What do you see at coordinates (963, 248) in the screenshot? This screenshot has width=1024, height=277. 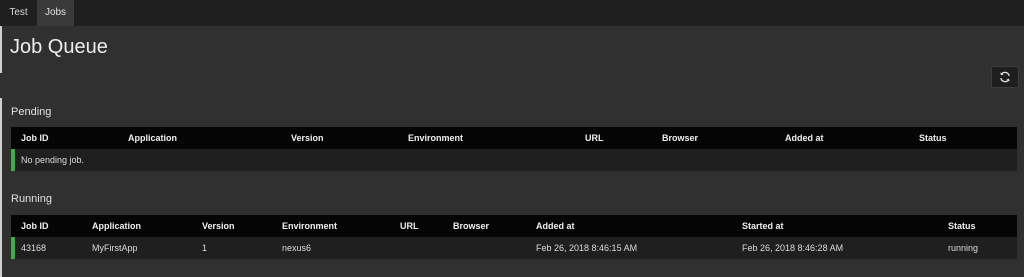 I see `cell-status: running` at bounding box center [963, 248].